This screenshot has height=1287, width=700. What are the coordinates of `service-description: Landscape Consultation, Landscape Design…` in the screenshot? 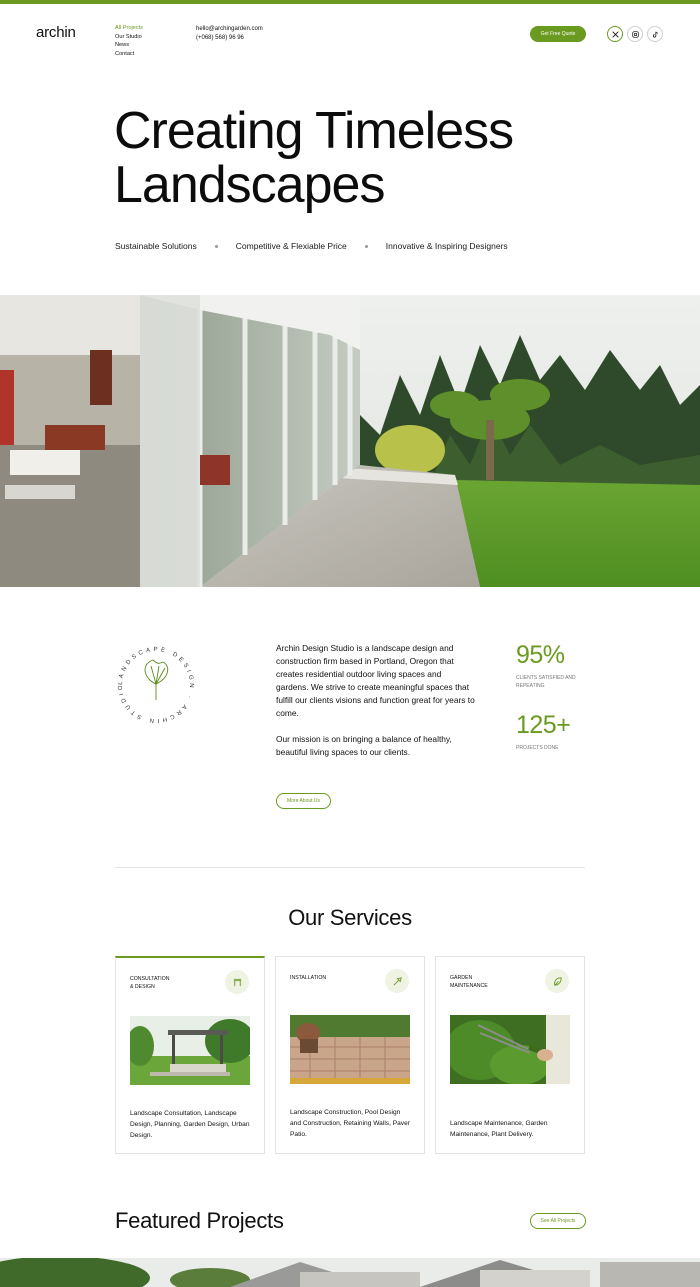 It's located at (190, 1124).